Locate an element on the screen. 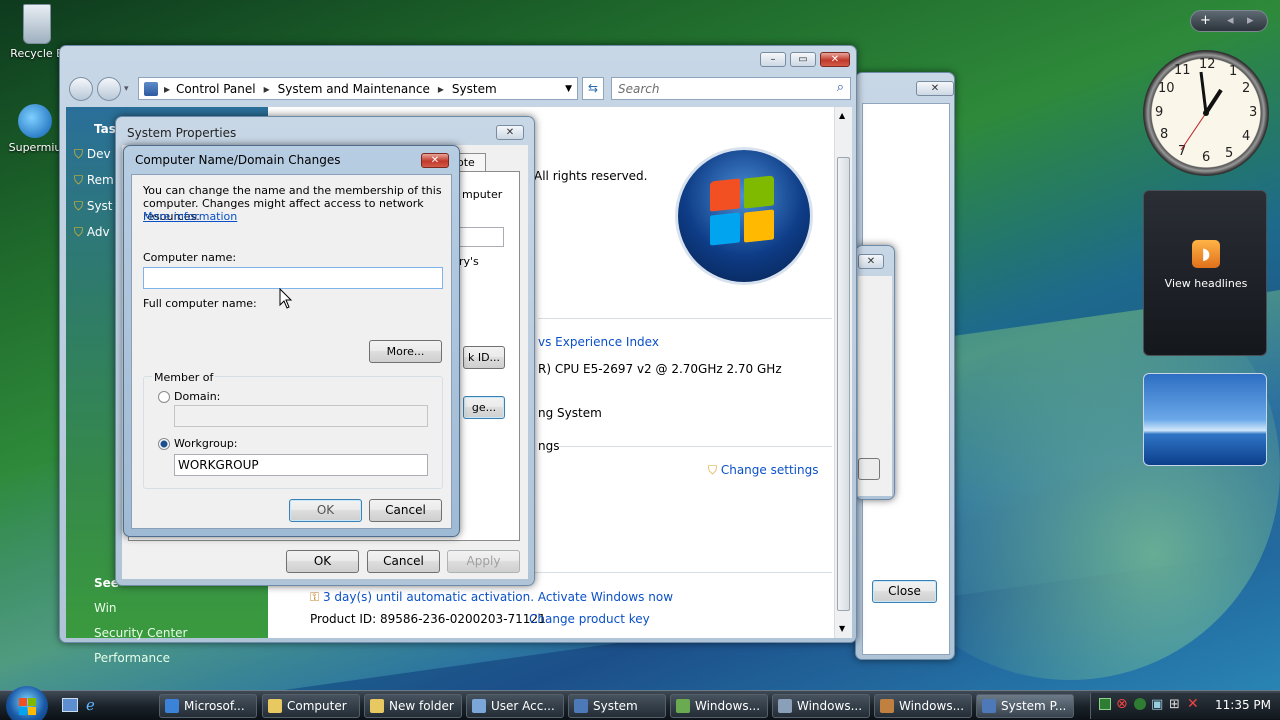 Image resolution: width=1280 pixels, height=720 pixels. error-icon: ⊗ is located at coordinates (1122, 704).